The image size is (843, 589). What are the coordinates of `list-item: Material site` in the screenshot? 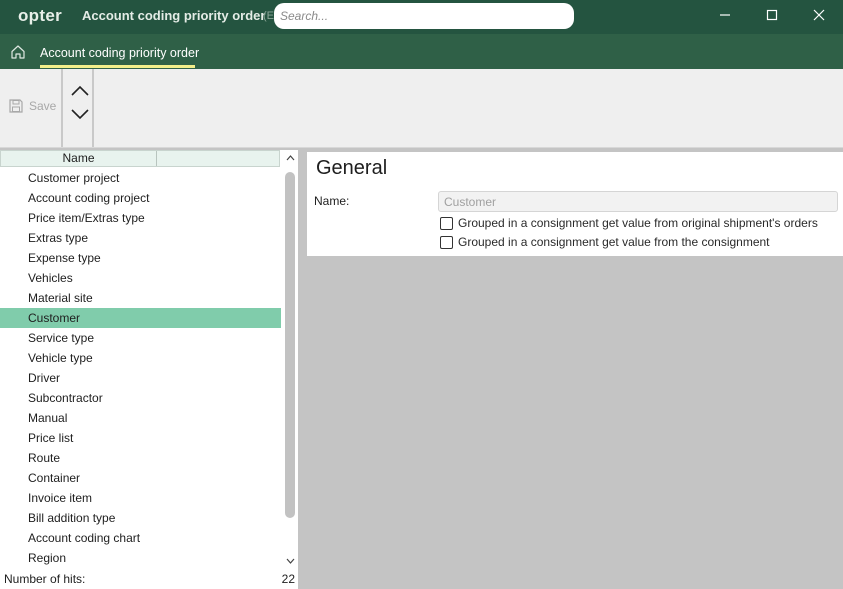 It's located at (140, 298).